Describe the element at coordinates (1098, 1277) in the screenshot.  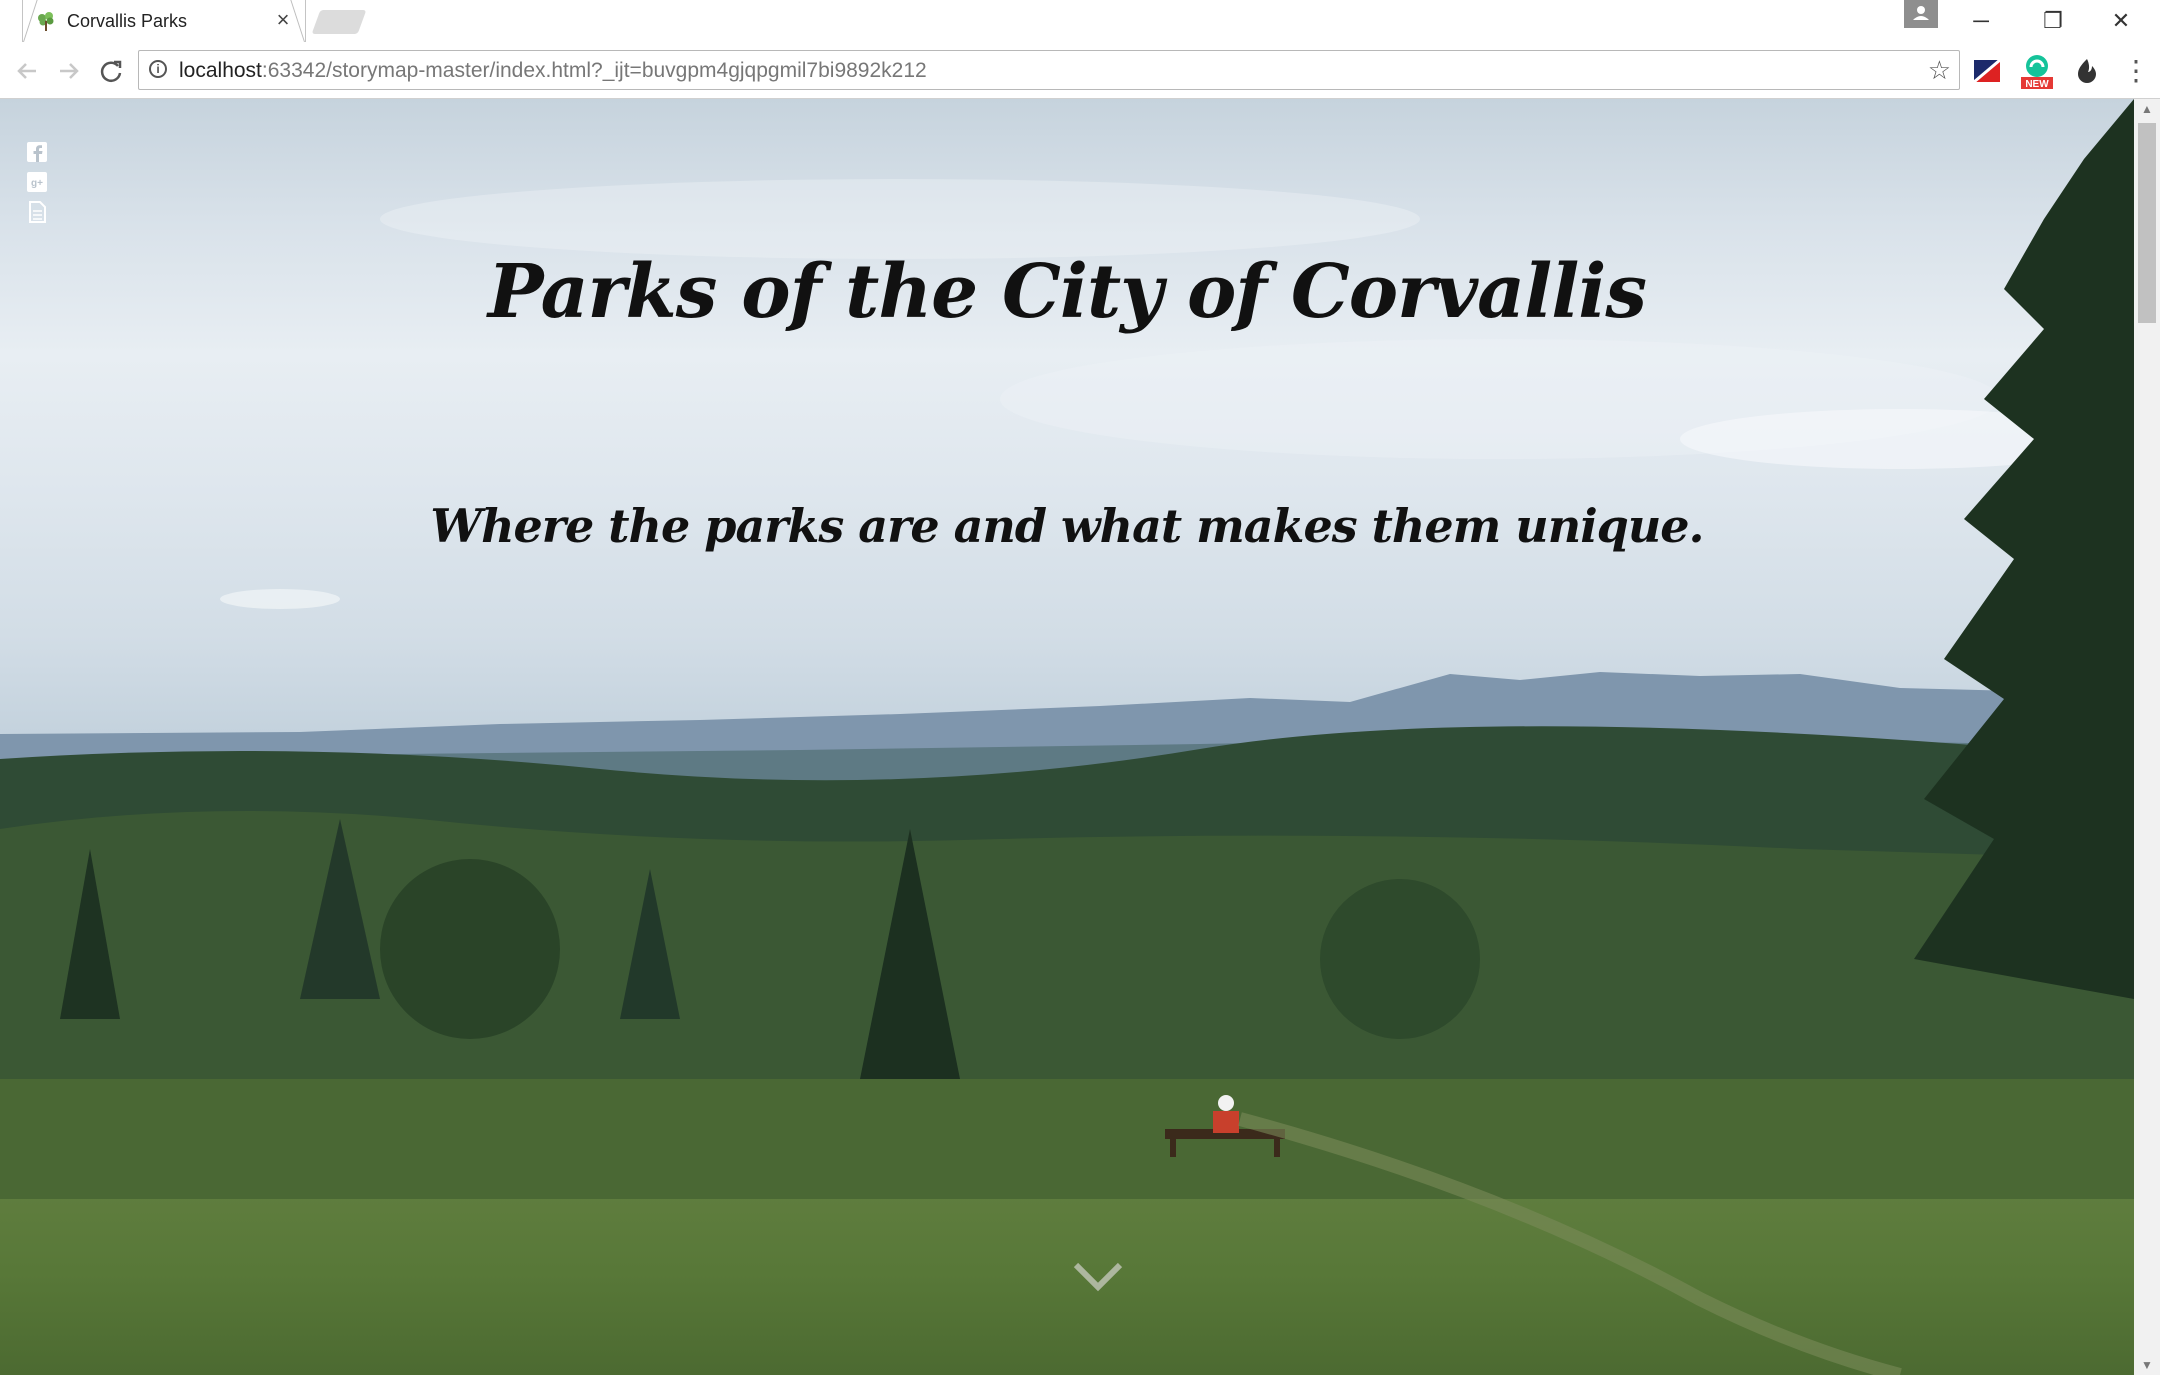
I see `chevron-down-icon` at that location.